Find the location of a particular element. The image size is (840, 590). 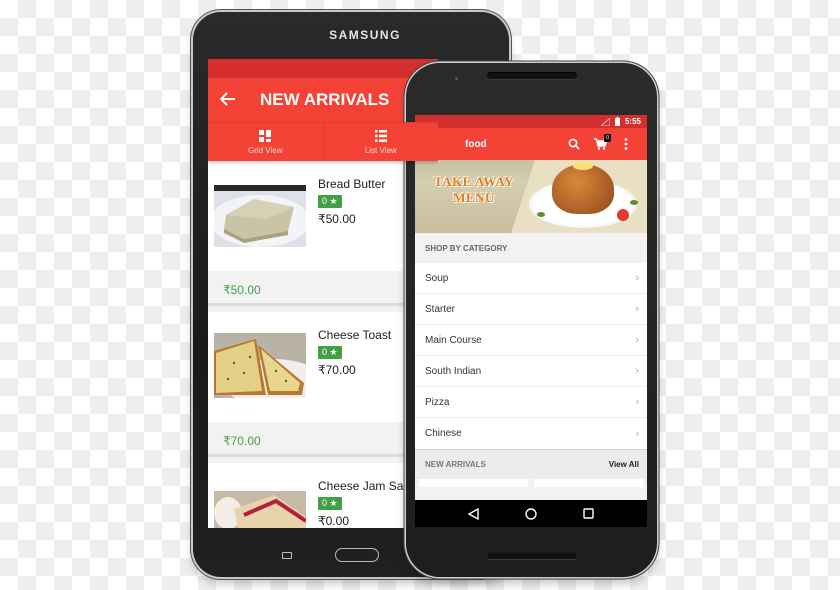

shop-by-category-heading: SHOP BY CATEGORY is located at coordinates (531, 248).